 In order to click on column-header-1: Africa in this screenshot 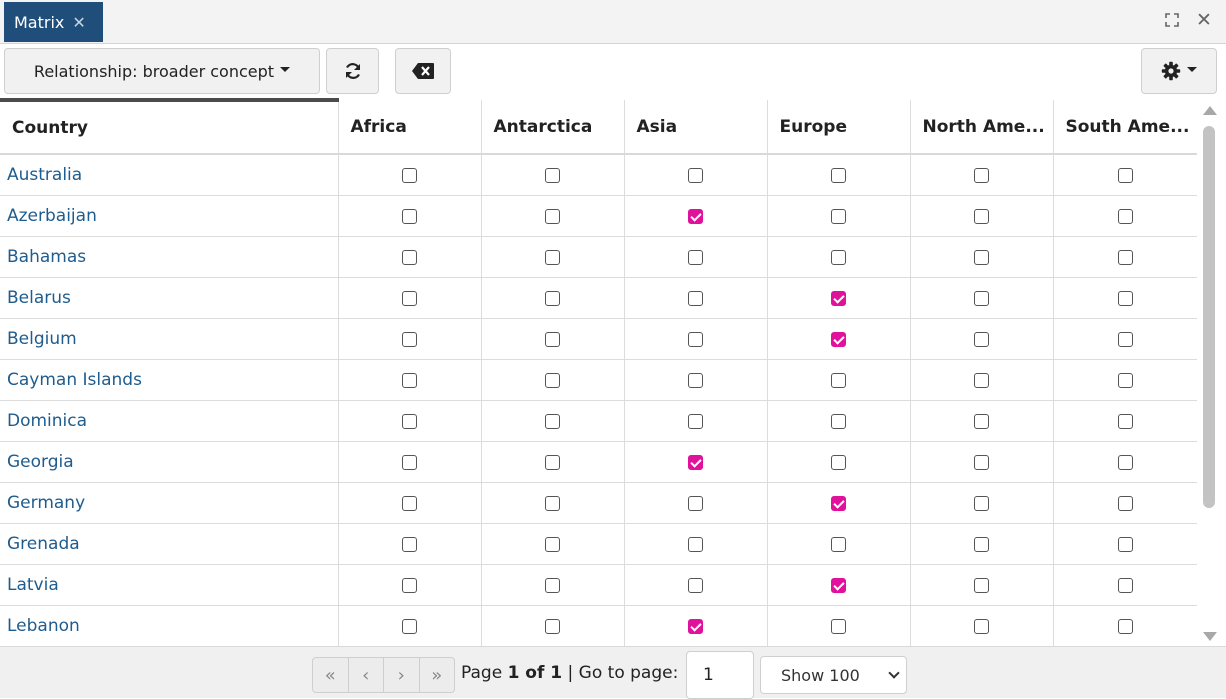, I will do `click(410, 127)`.